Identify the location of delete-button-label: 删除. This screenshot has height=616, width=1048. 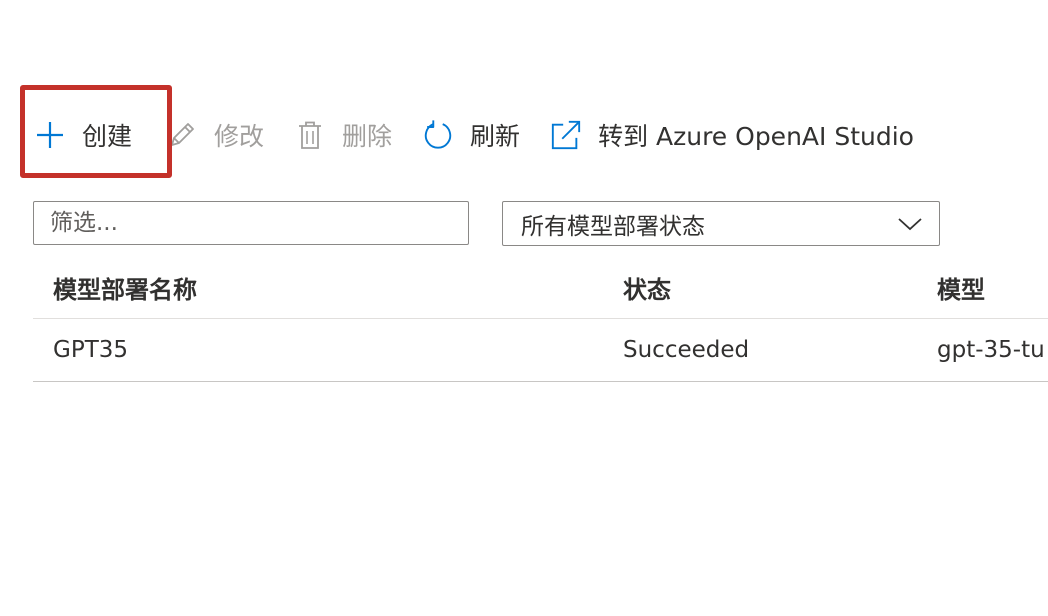
(367, 136).